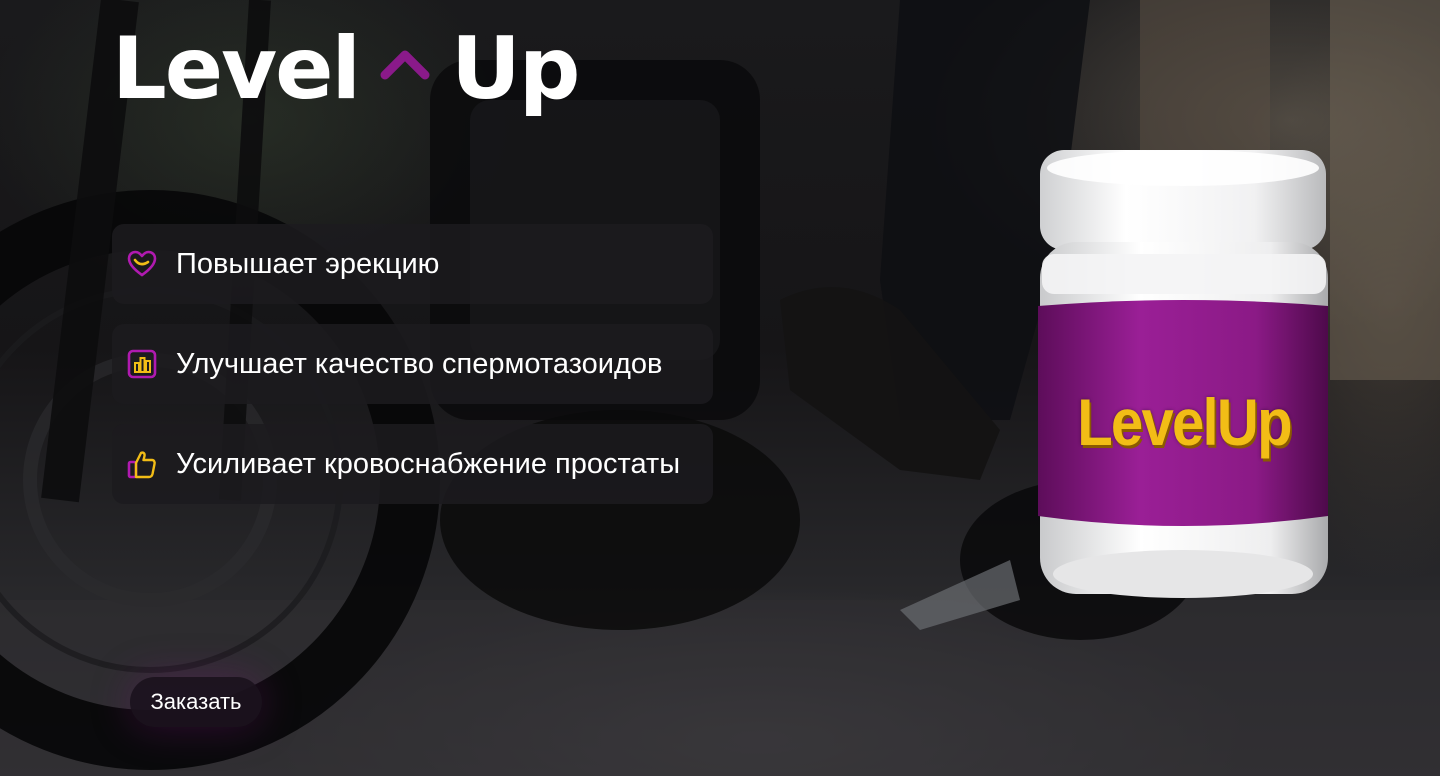 The width and height of the screenshot is (1440, 776). What do you see at coordinates (1184, 374) in the screenshot?
I see `product-jar-image: LevelUp` at bounding box center [1184, 374].